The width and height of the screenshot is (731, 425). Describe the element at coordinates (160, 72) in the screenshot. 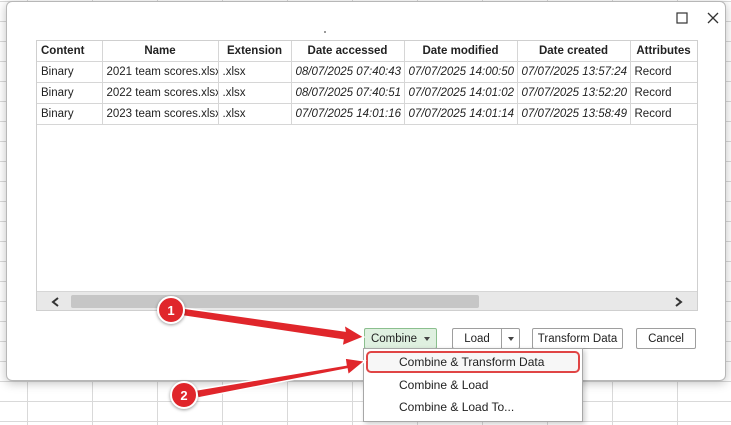

I see `cell-name: 2021 team scores.xlsx` at that location.